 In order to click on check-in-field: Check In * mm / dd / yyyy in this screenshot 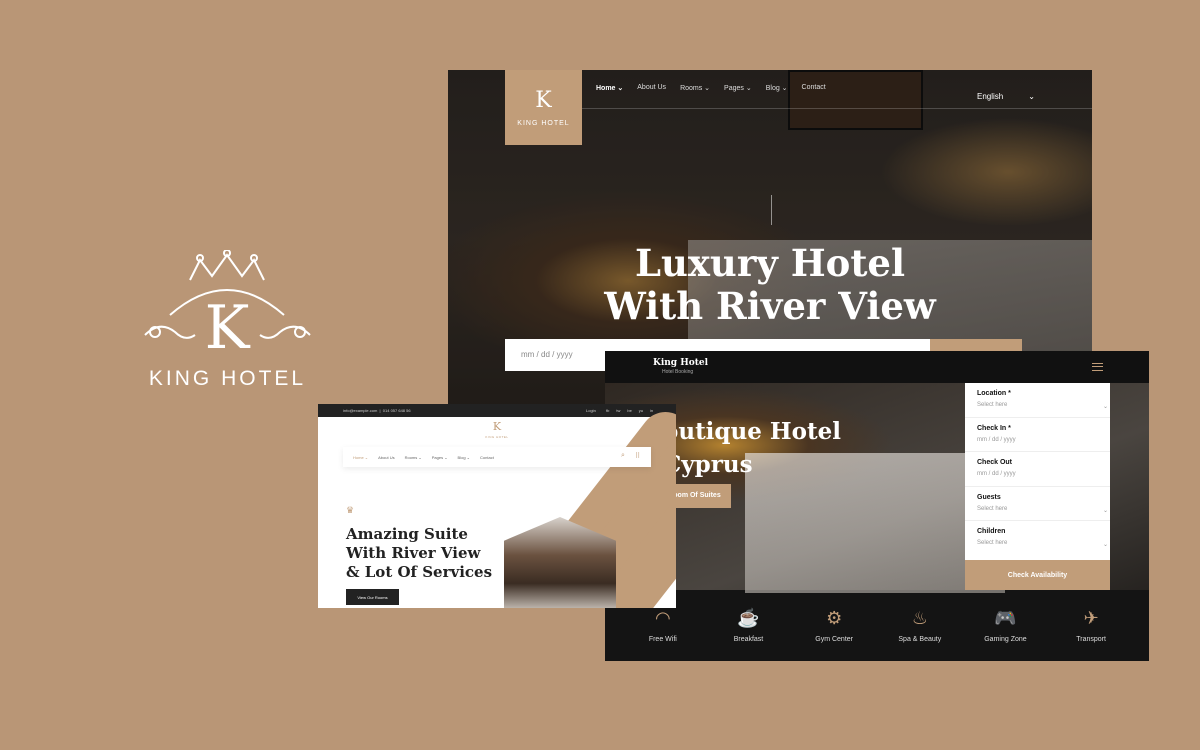, I will do `click(1037, 435)`.